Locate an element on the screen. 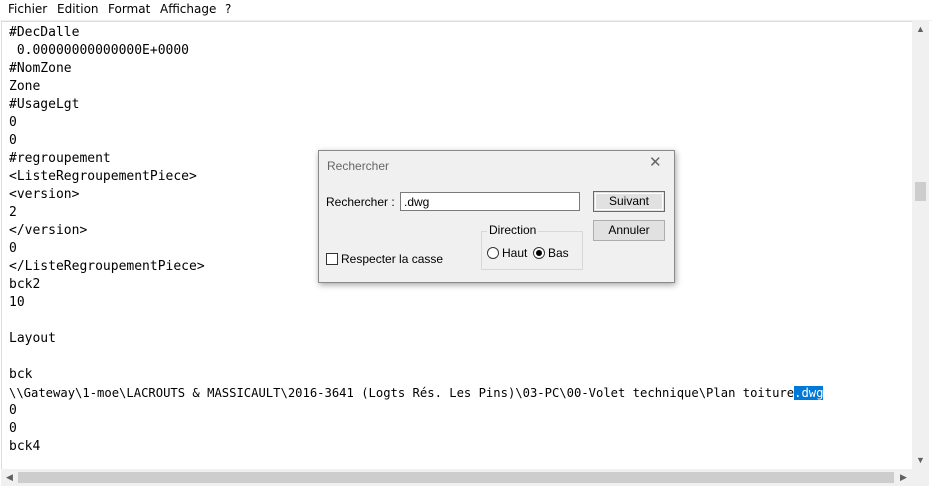  scroll-up-icon: ▲ is located at coordinates (920, 29).